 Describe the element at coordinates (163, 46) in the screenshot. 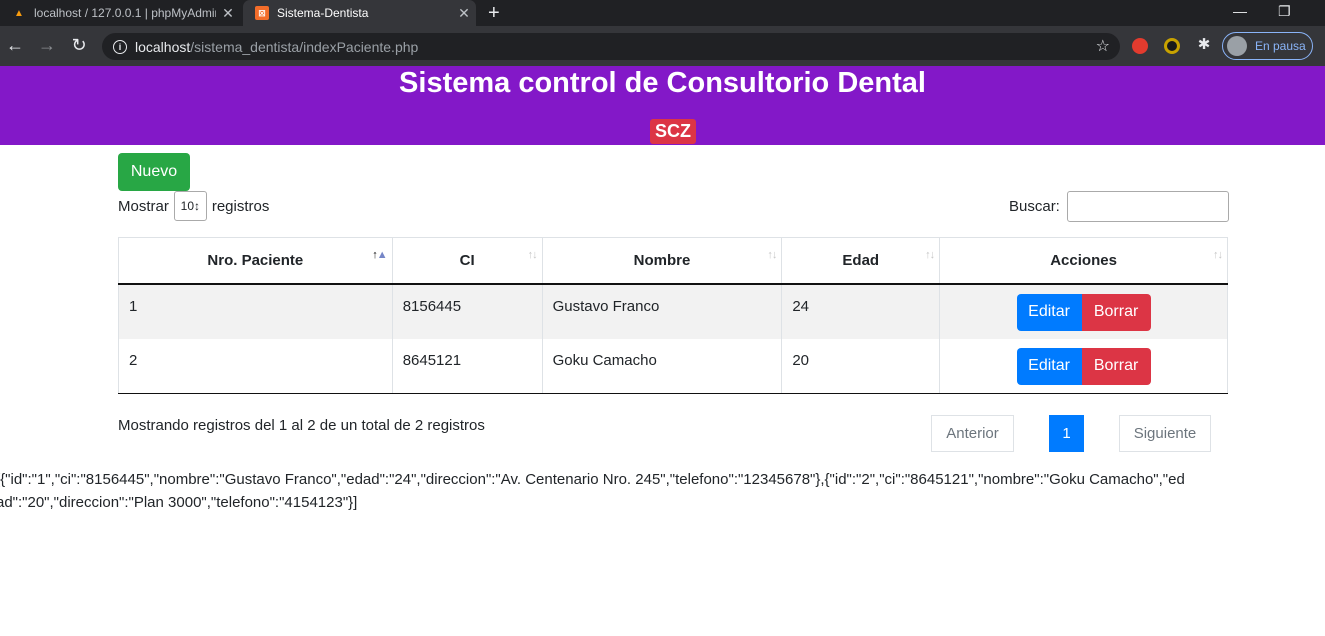

I see `url-host: localhost` at that location.